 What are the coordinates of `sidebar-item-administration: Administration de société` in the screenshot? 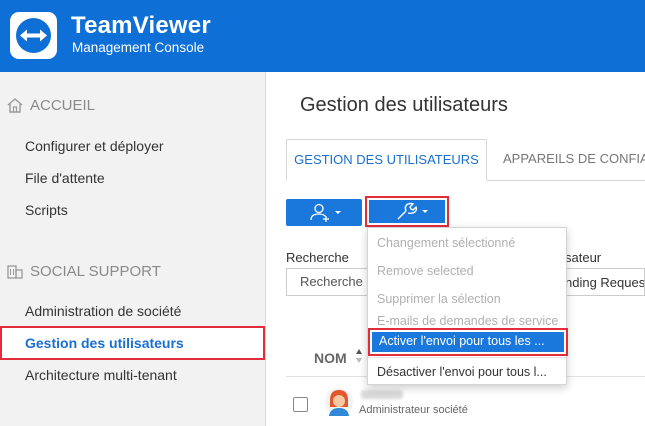 It's located at (103, 311).